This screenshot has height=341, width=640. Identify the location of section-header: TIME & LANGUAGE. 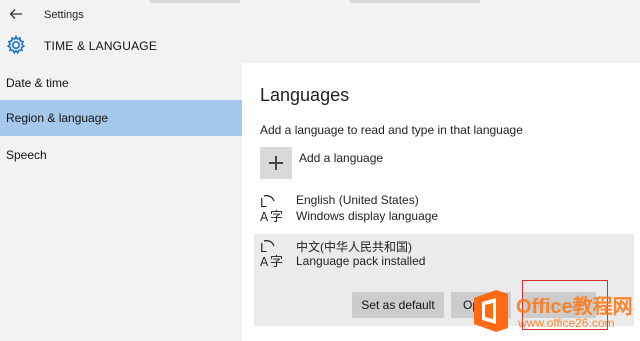
(121, 46).